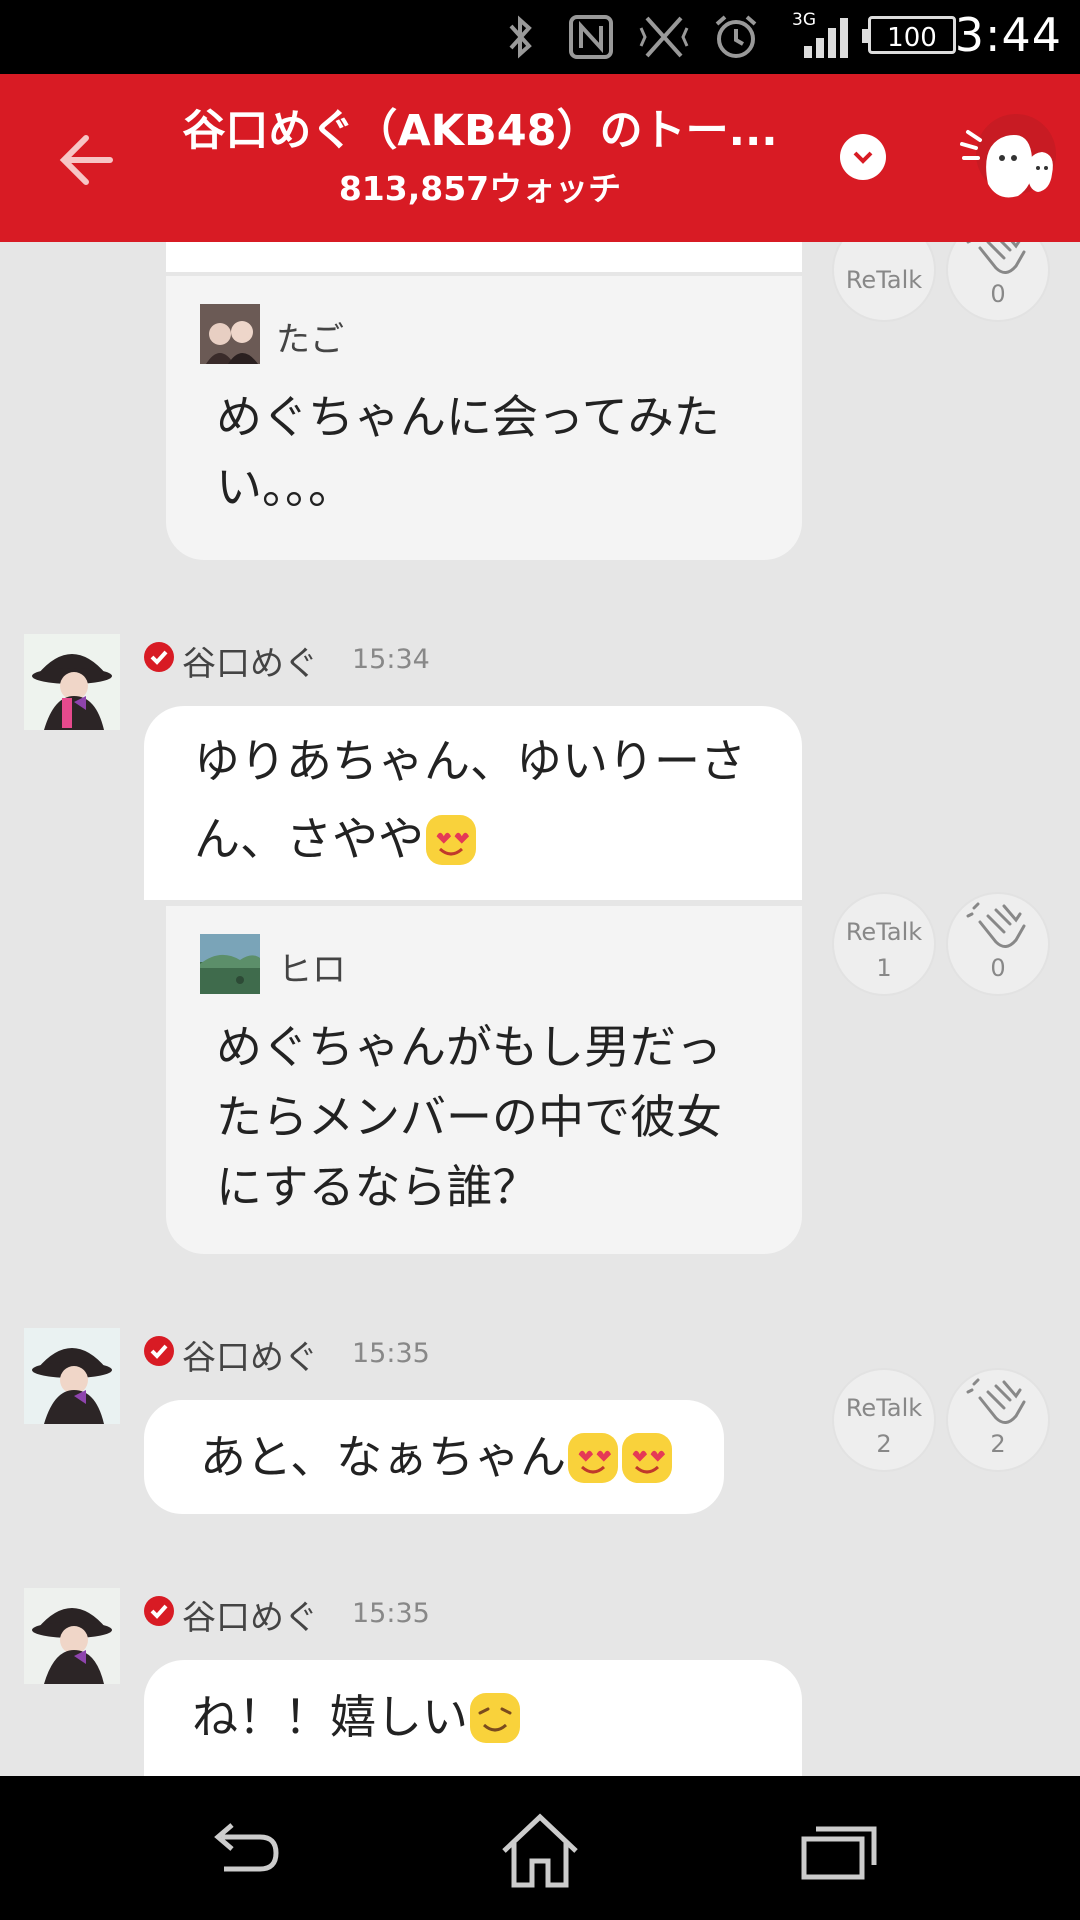 Image resolution: width=1080 pixels, height=1920 pixels. I want to click on home-icon, so click(540, 1851).